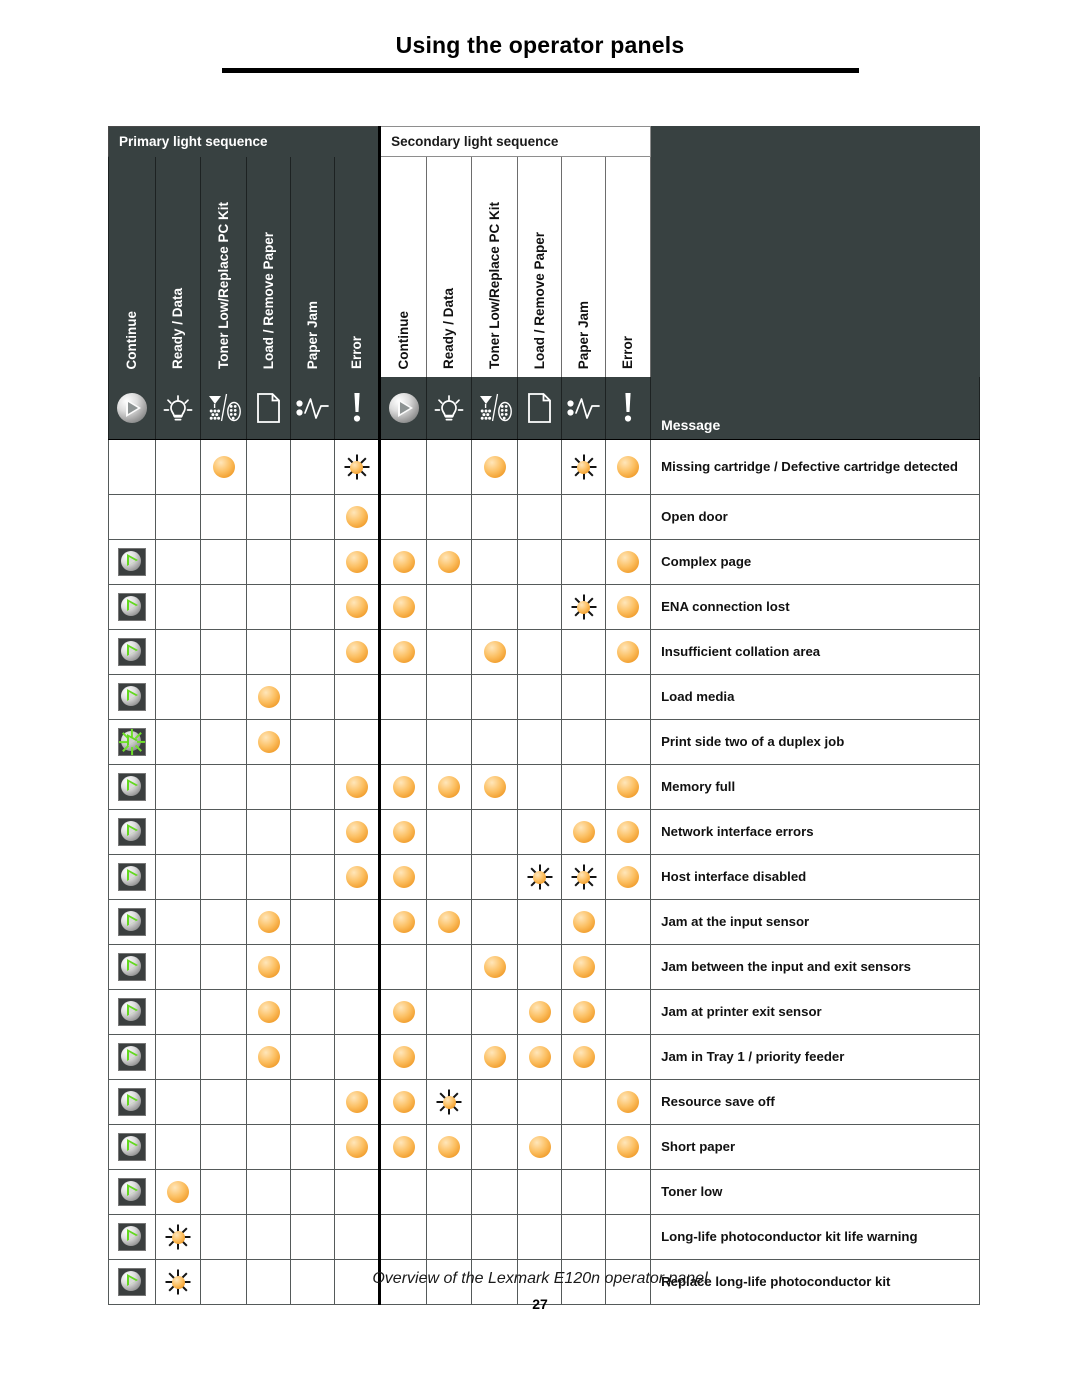 Image resolution: width=1080 pixels, height=1397 pixels. I want to click on column-header-primary-error: Error, so click(357, 266).